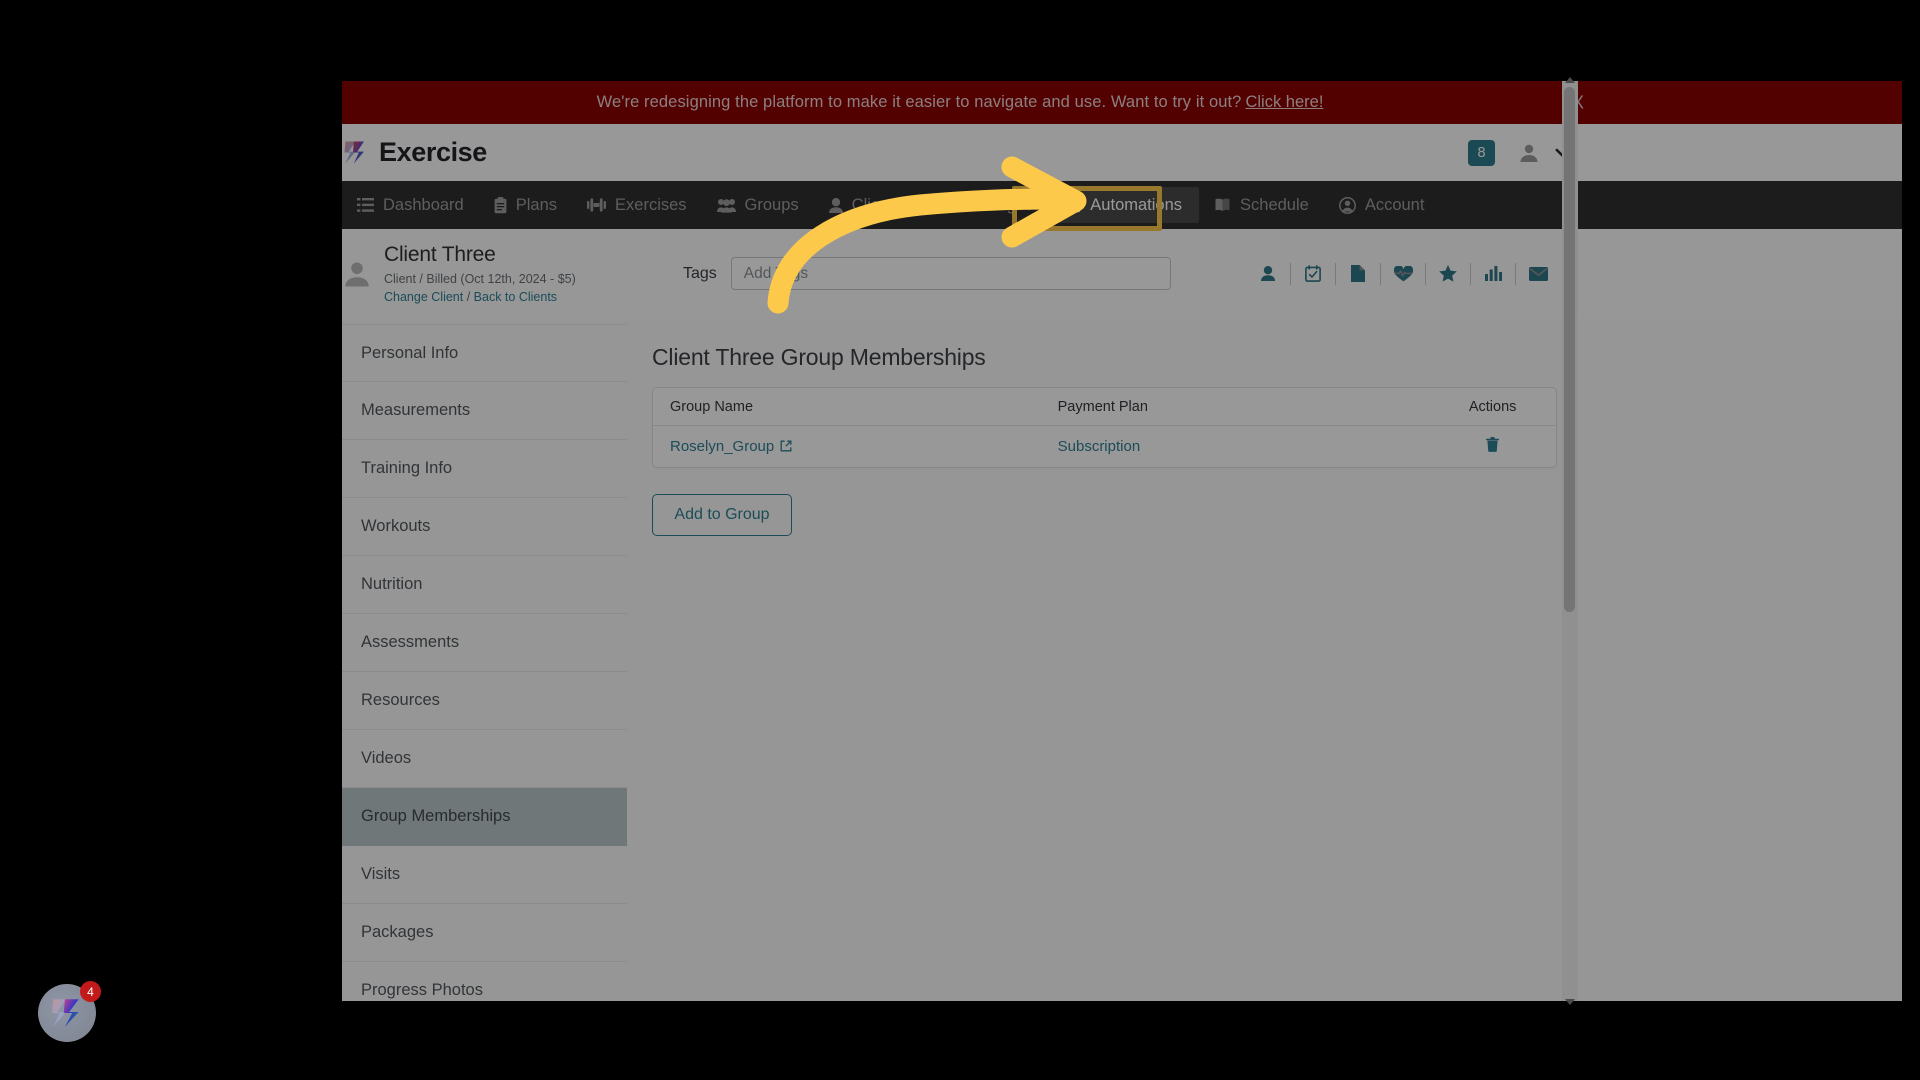 This screenshot has width=1920, height=1080. What do you see at coordinates (396, 526) in the screenshot?
I see `sidebar-item-label: Workouts` at bounding box center [396, 526].